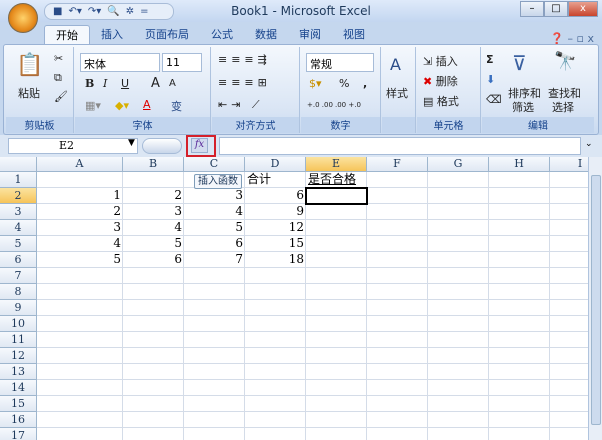 The image size is (602, 440). What do you see at coordinates (80, 196) in the screenshot?
I see `cell-value: 1` at bounding box center [80, 196].